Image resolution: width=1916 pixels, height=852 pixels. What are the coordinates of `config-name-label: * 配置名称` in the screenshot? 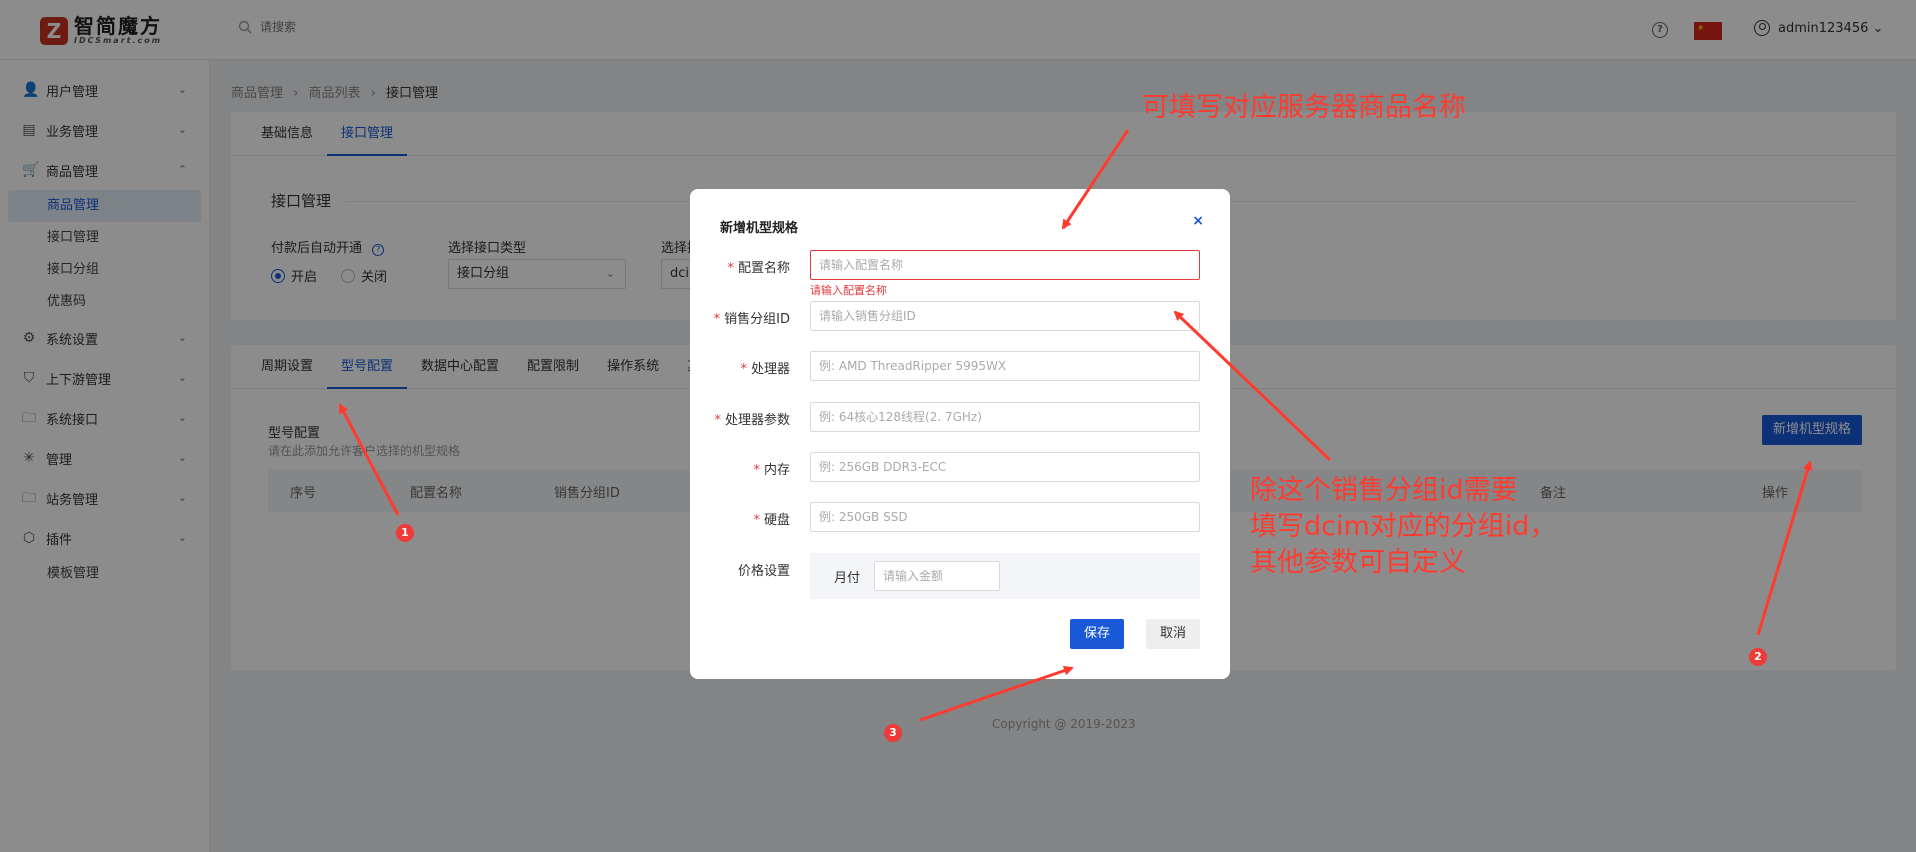 It's located at (758, 268).